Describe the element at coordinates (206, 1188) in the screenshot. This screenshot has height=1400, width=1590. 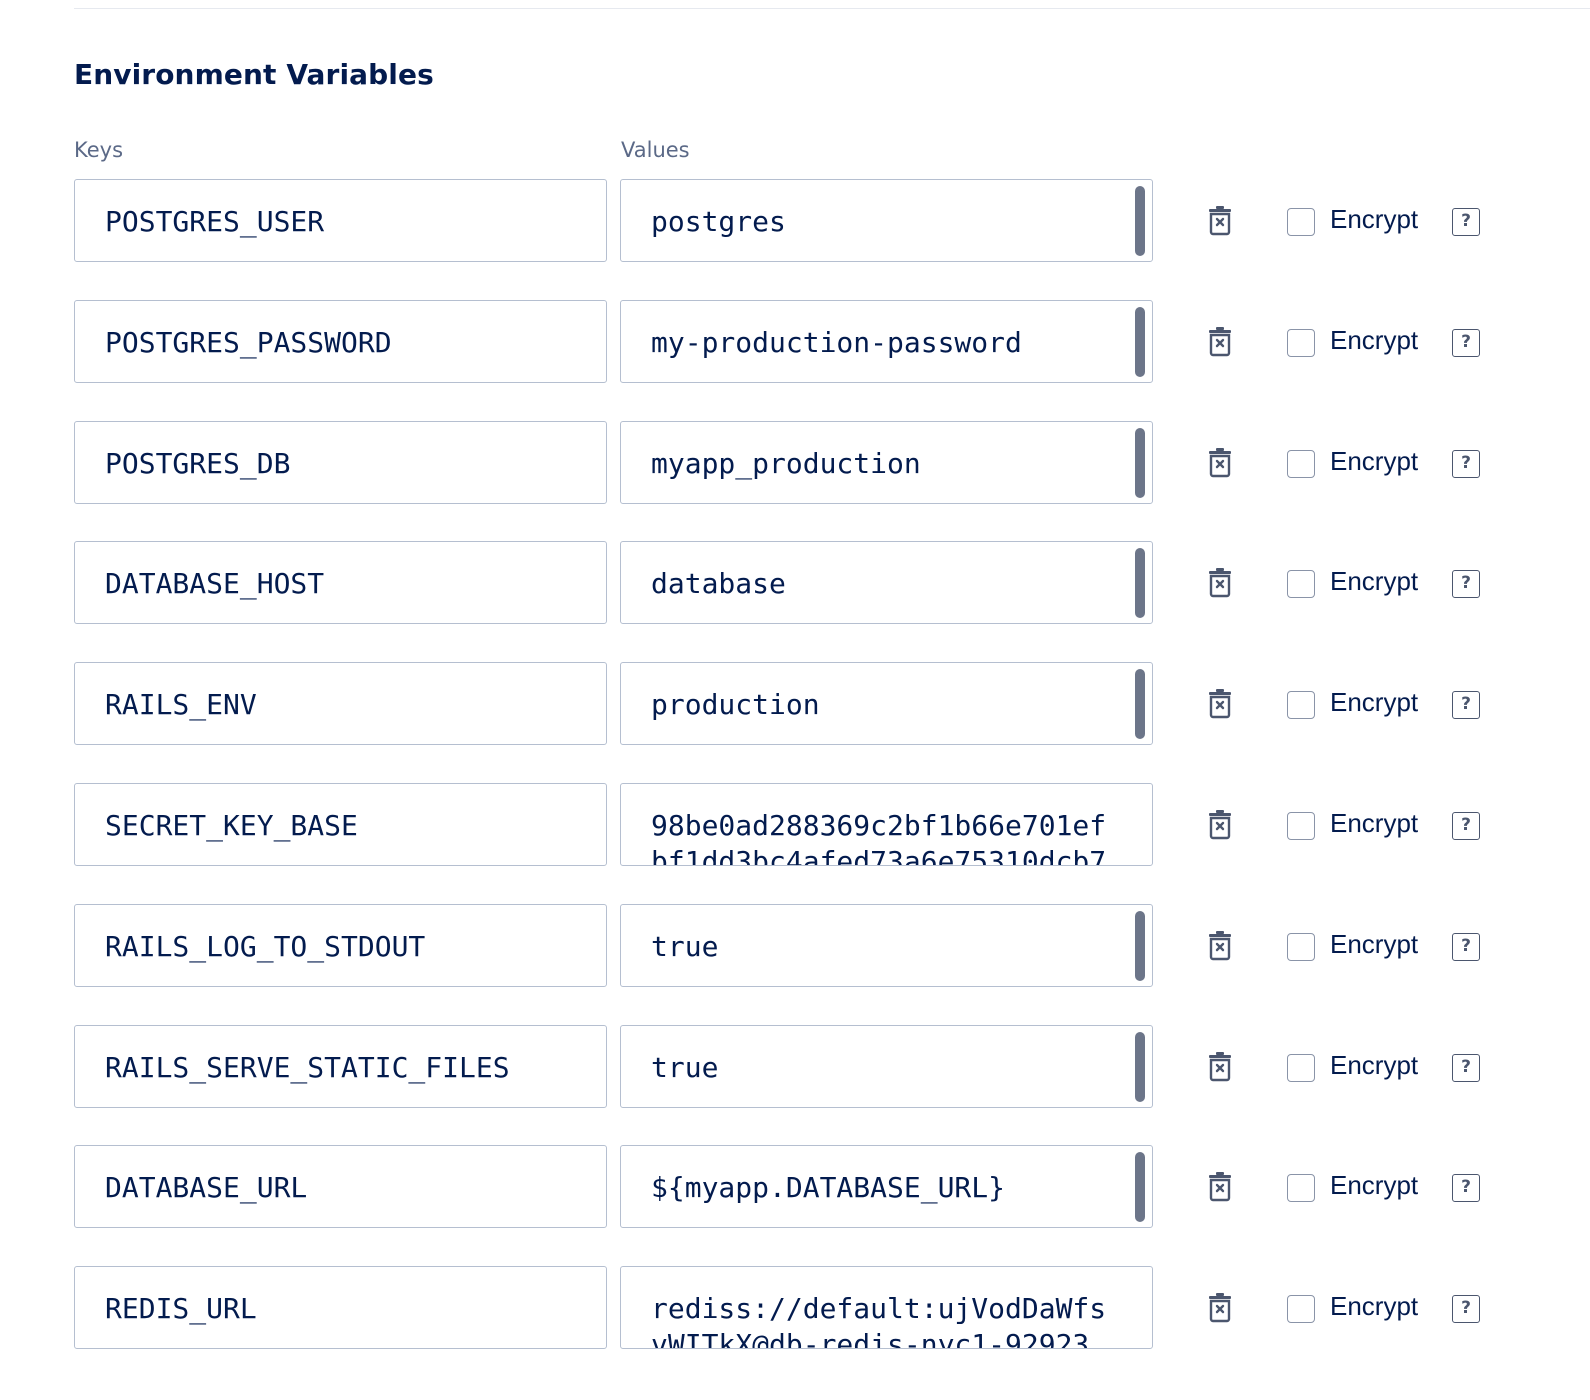
I see `key-input-value: DATABASE_URL` at that location.